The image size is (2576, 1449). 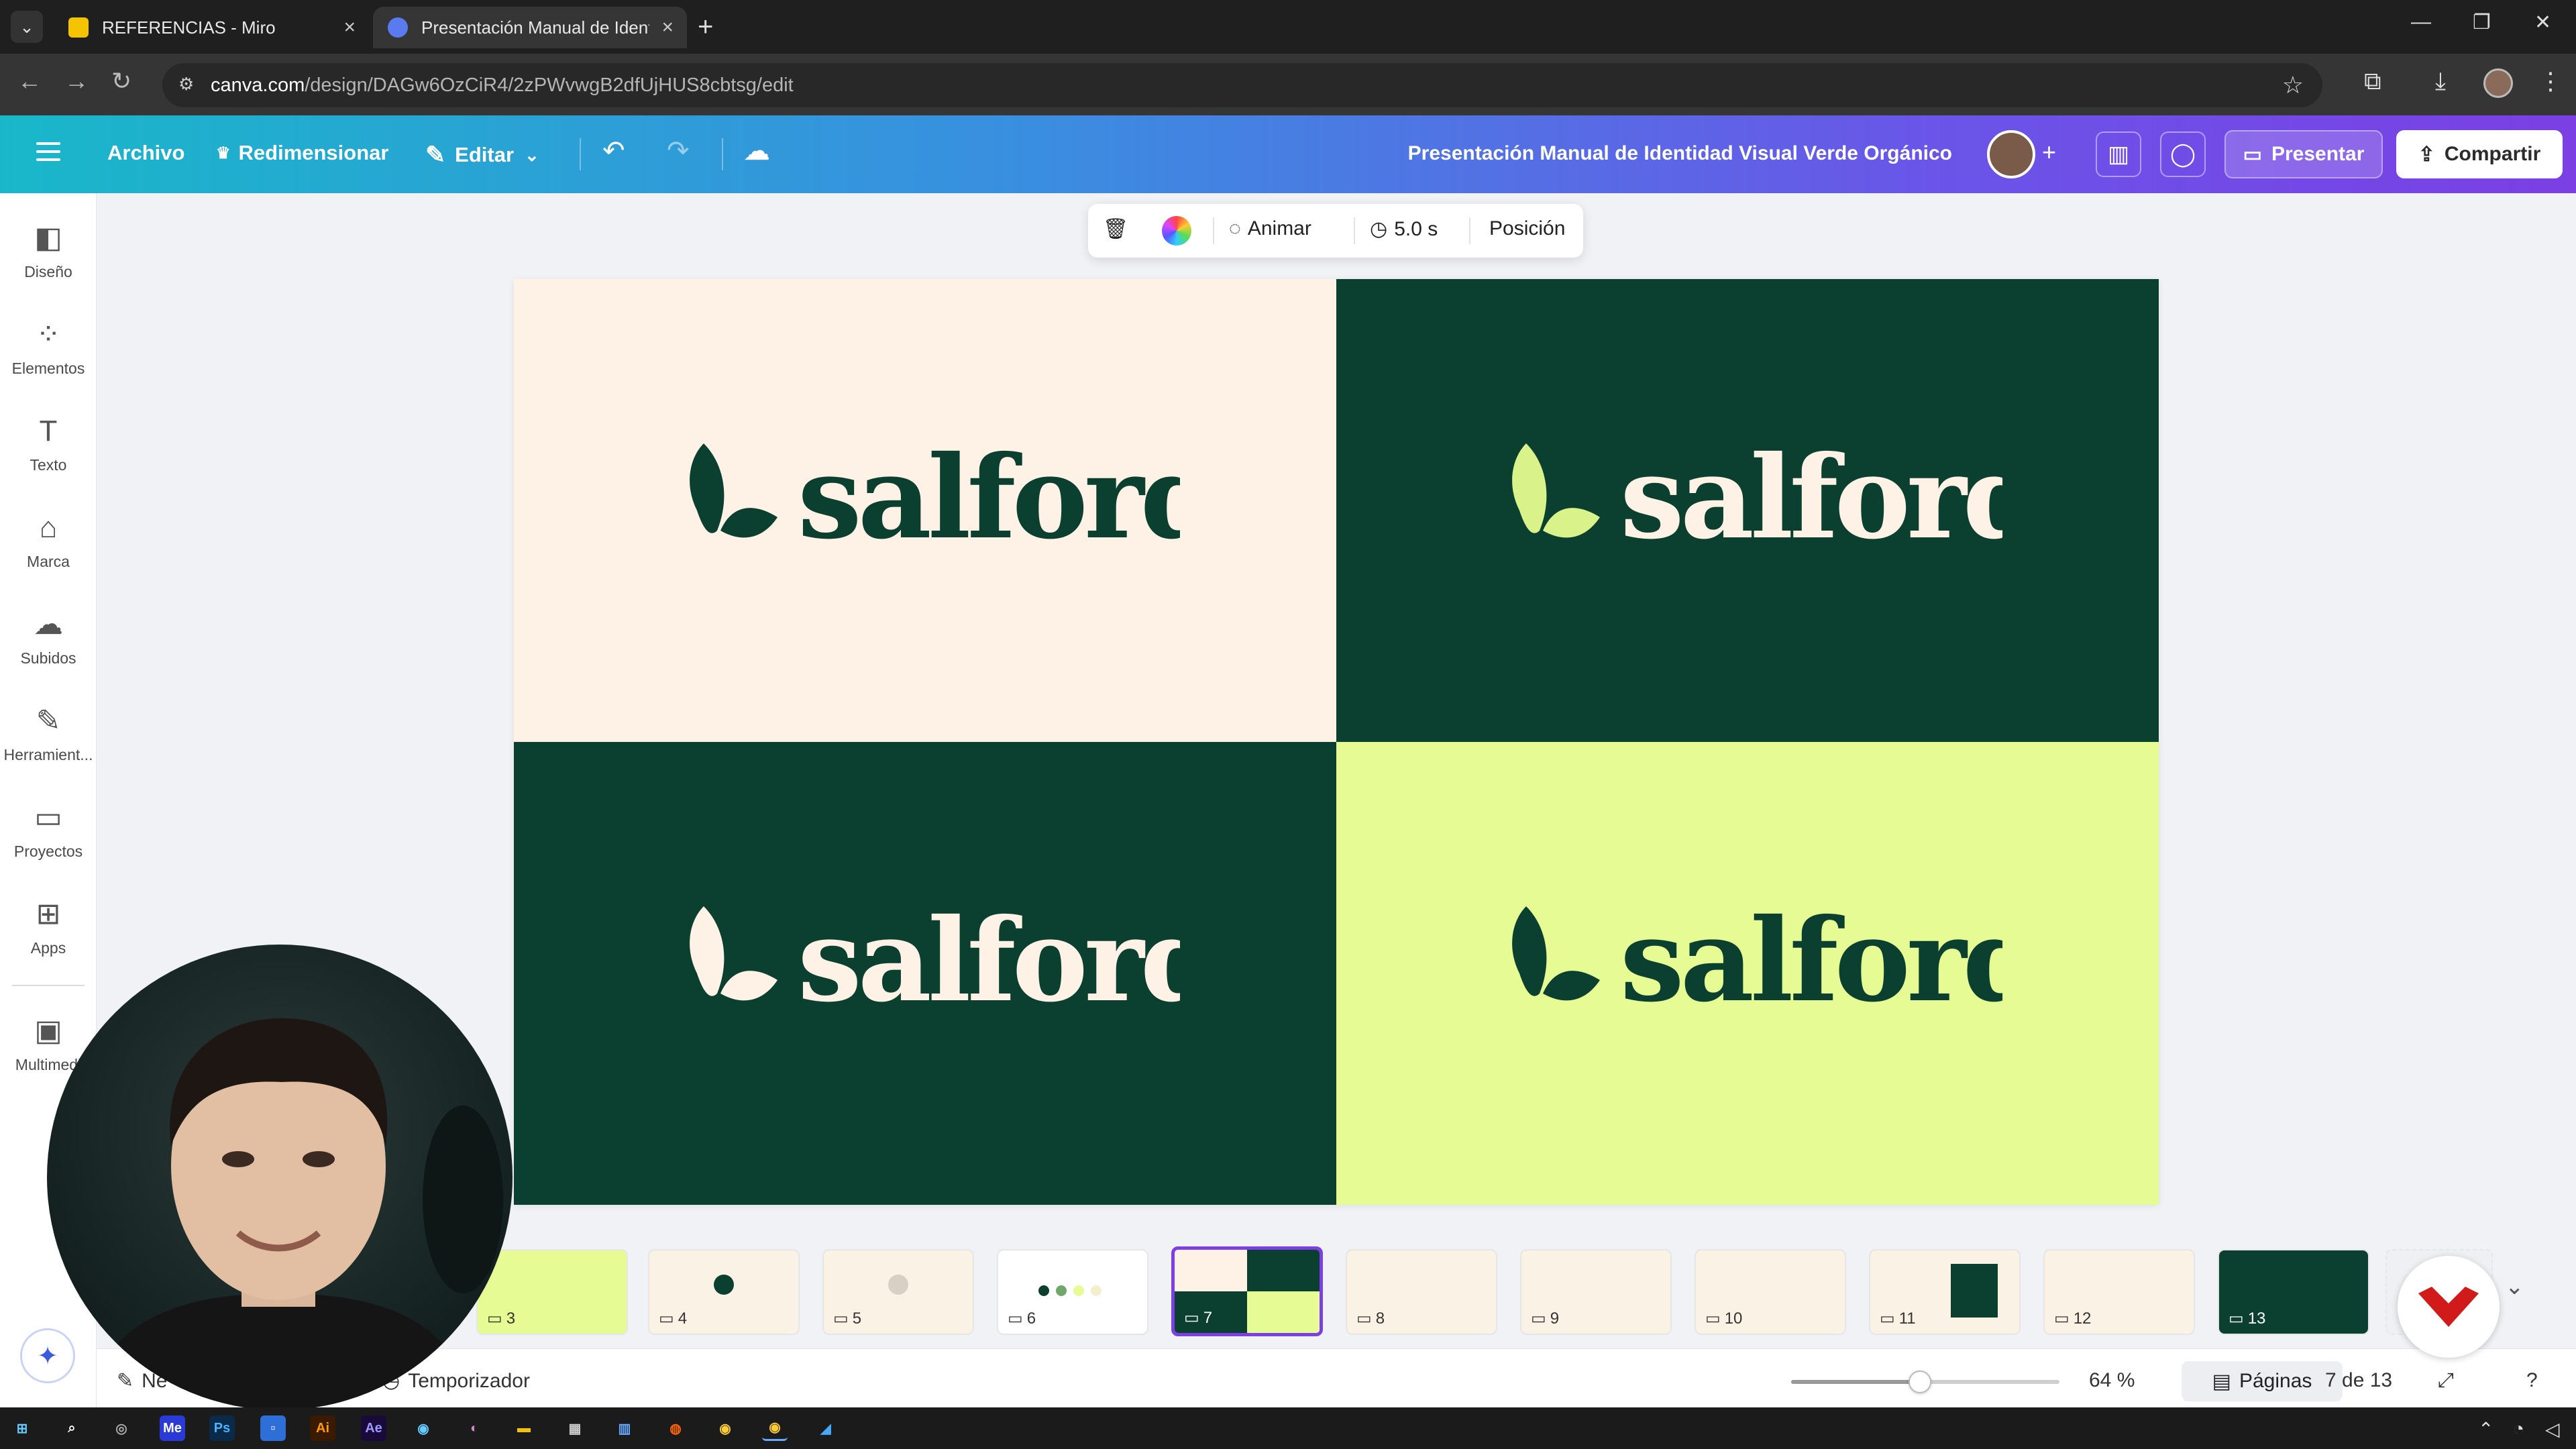 I want to click on sidebar-item-brand: ⌂ Marca, so click(x=48, y=540).